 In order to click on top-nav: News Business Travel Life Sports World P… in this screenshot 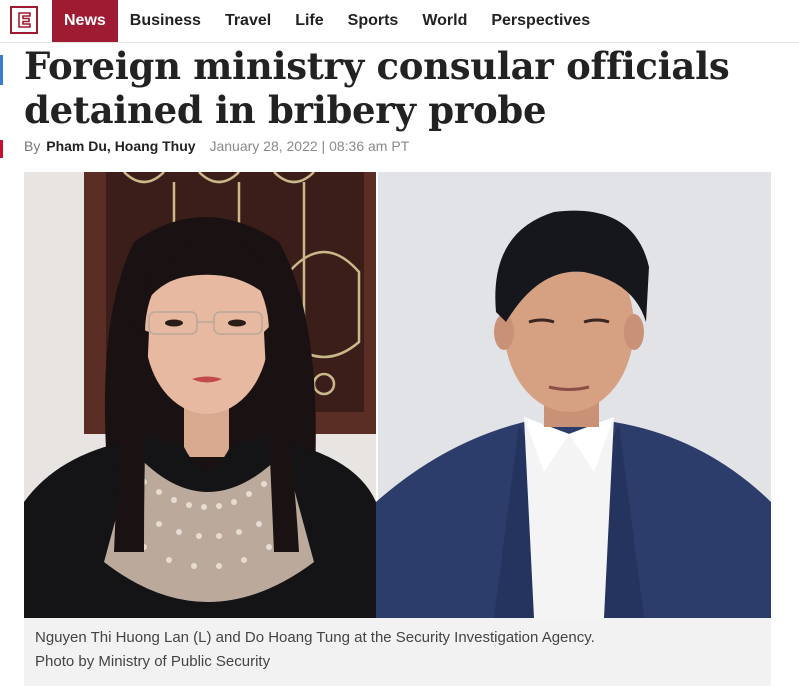, I will do `click(399, 21)`.